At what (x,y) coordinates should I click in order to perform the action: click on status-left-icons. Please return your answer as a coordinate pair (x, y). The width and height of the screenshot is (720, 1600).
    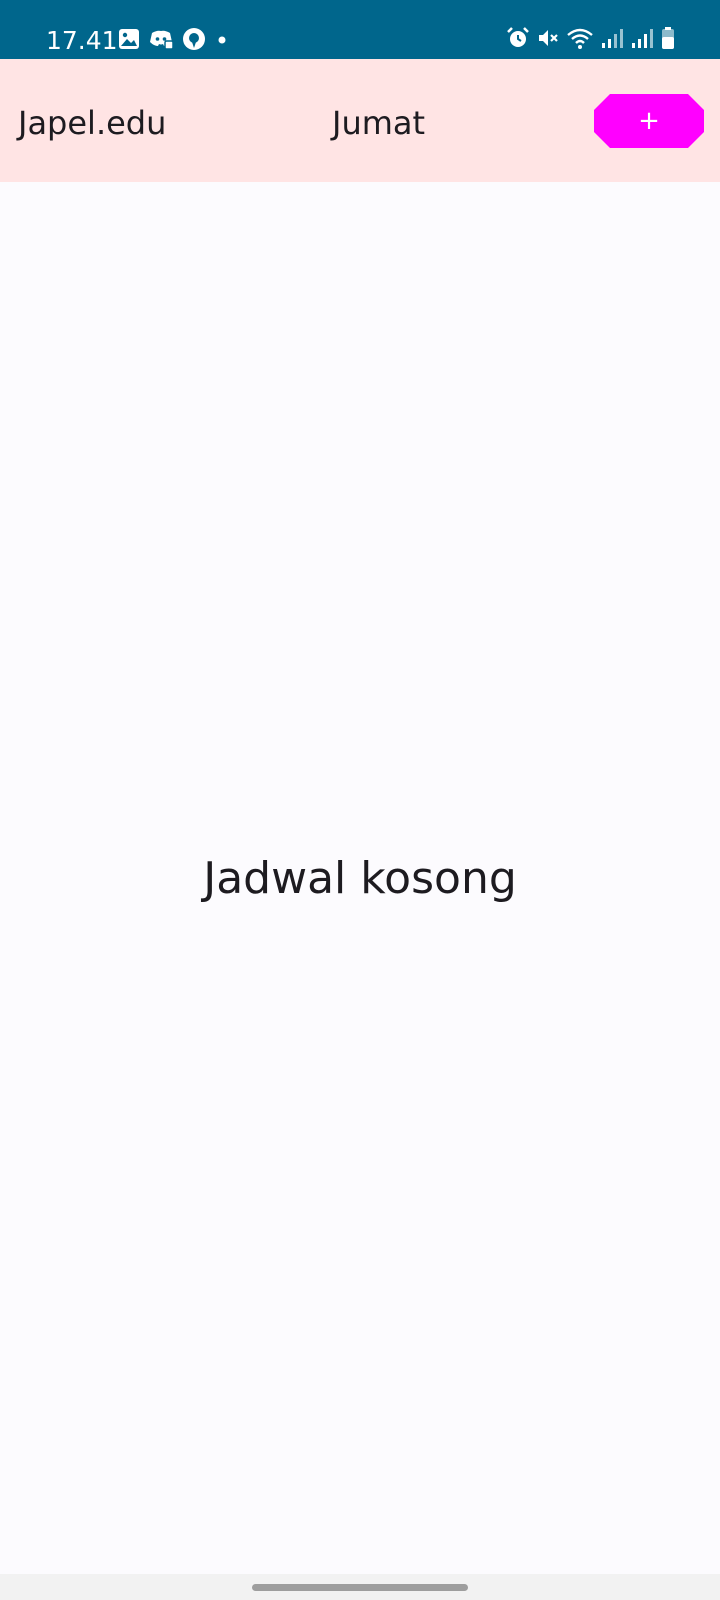
    Looking at the image, I should click on (174, 41).